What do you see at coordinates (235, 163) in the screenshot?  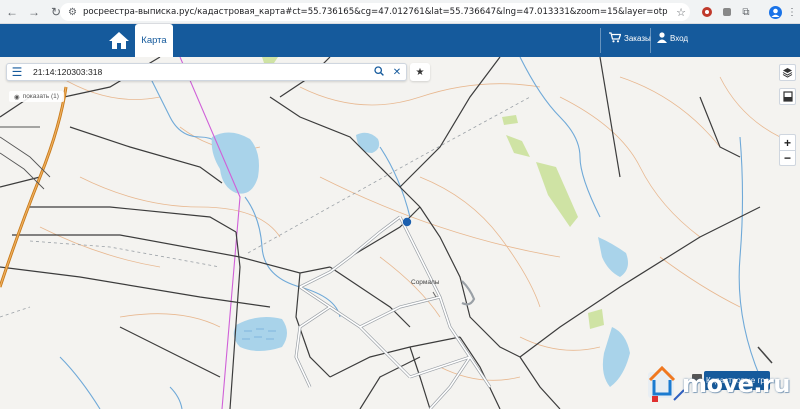 I see `water-lake` at bounding box center [235, 163].